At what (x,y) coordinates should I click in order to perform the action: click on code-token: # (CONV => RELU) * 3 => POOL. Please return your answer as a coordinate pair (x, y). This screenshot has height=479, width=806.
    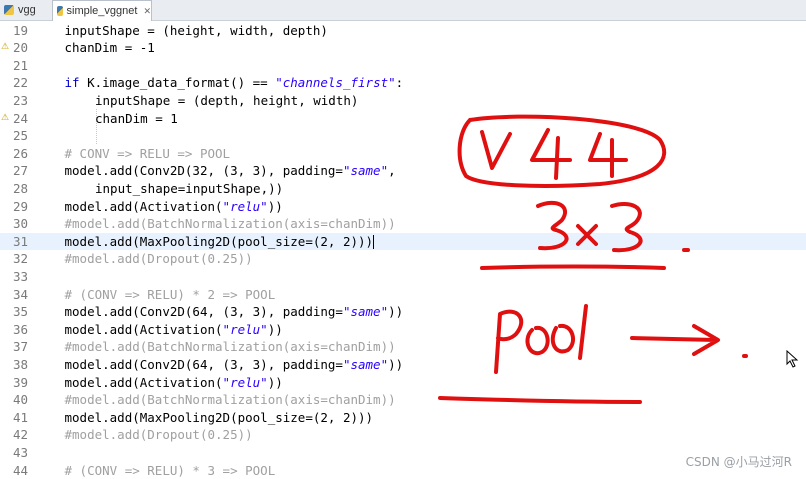
    Looking at the image, I should click on (170, 470).